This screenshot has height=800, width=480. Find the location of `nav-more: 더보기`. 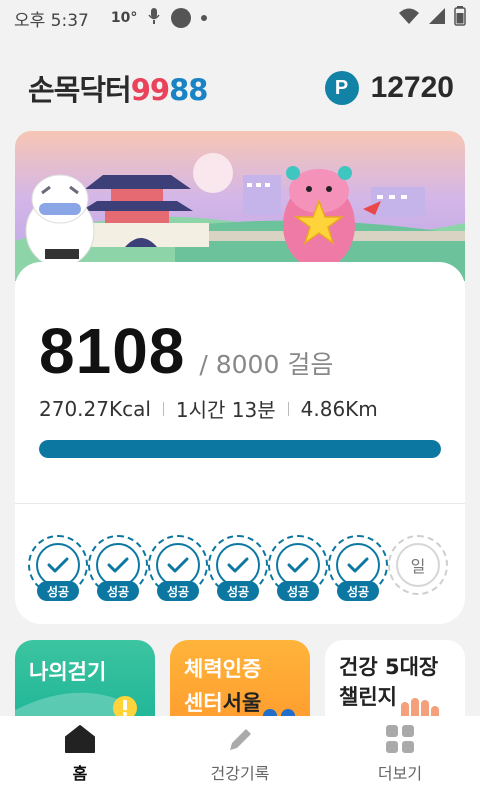

nav-more: 더보기 is located at coordinates (400, 758).